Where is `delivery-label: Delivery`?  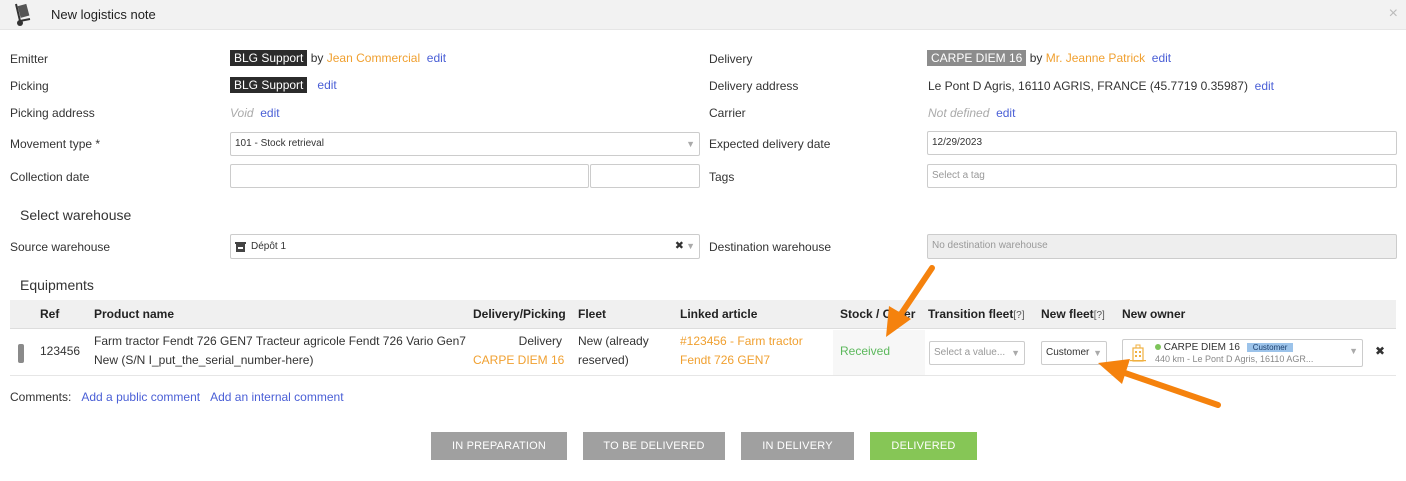 delivery-label: Delivery is located at coordinates (731, 59).